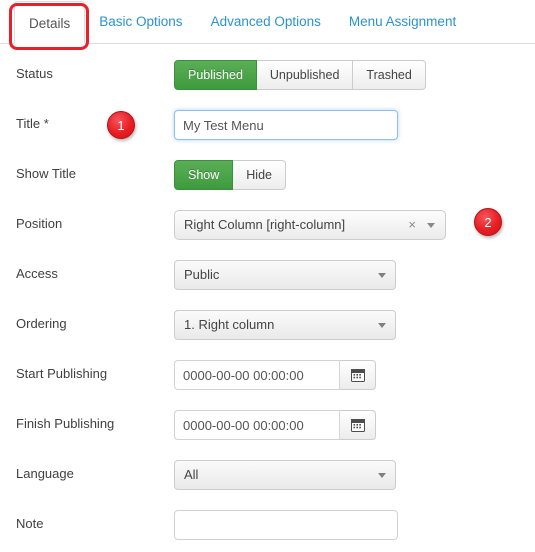  I want to click on ordering-label: Ordering, so click(41, 323).